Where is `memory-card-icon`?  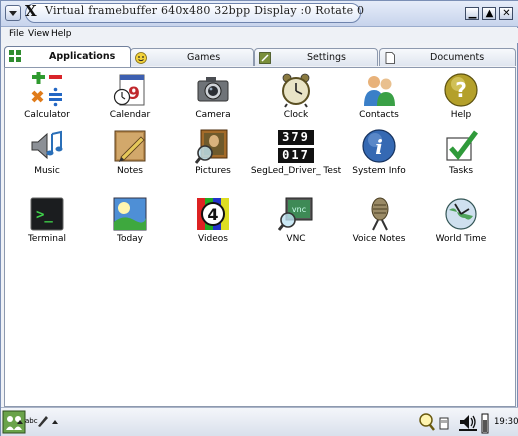
memory-card-icon is located at coordinates (444, 422).